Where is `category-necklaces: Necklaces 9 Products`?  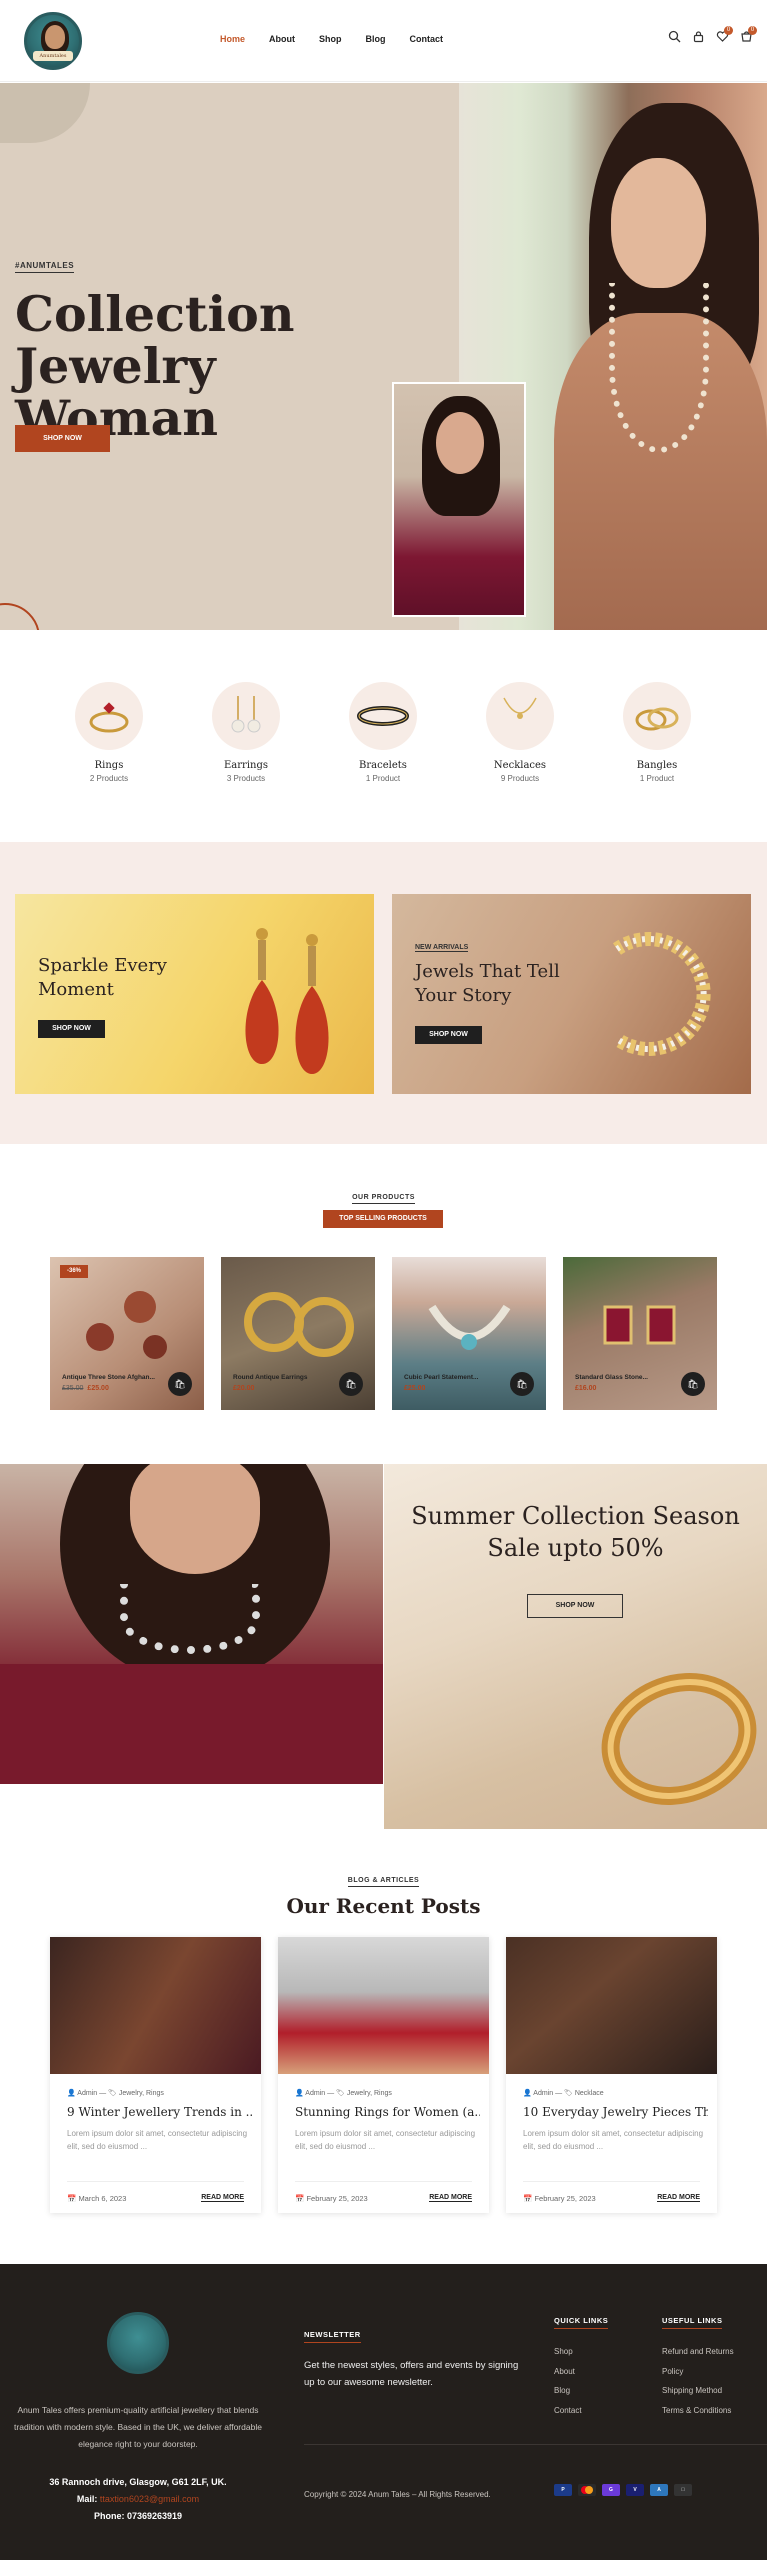 category-necklaces: Necklaces 9 Products is located at coordinates (520, 732).